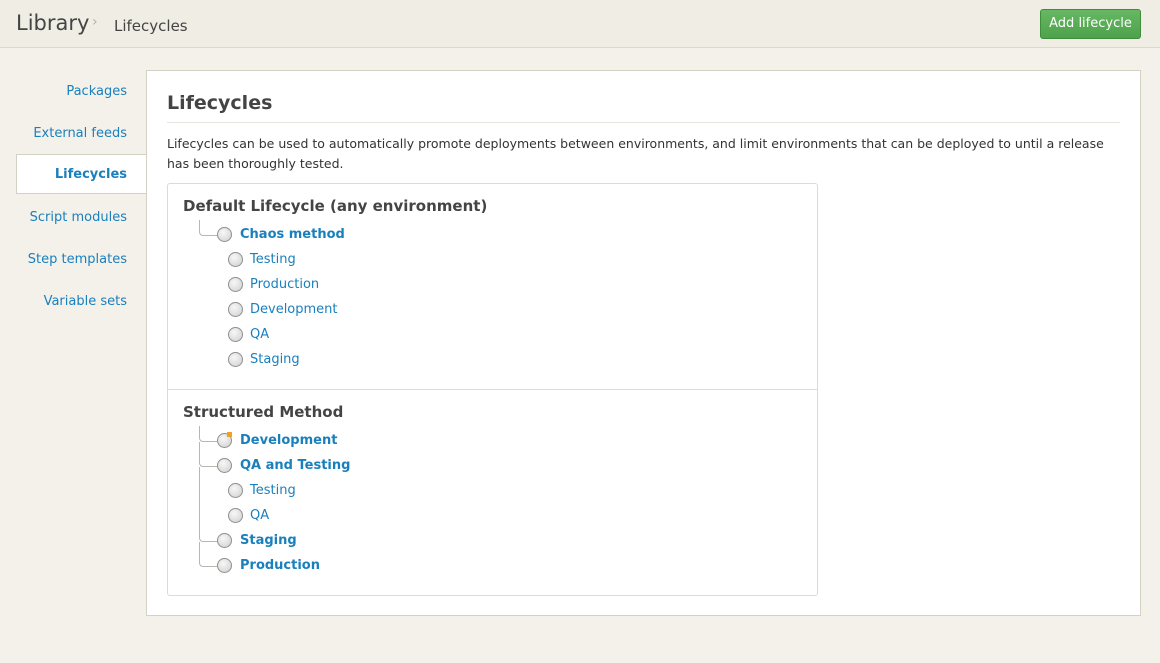 Image resolution: width=1160 pixels, height=663 pixels. Describe the element at coordinates (77, 259) in the screenshot. I see `sidebar-item-step-templates: Step templates` at that location.